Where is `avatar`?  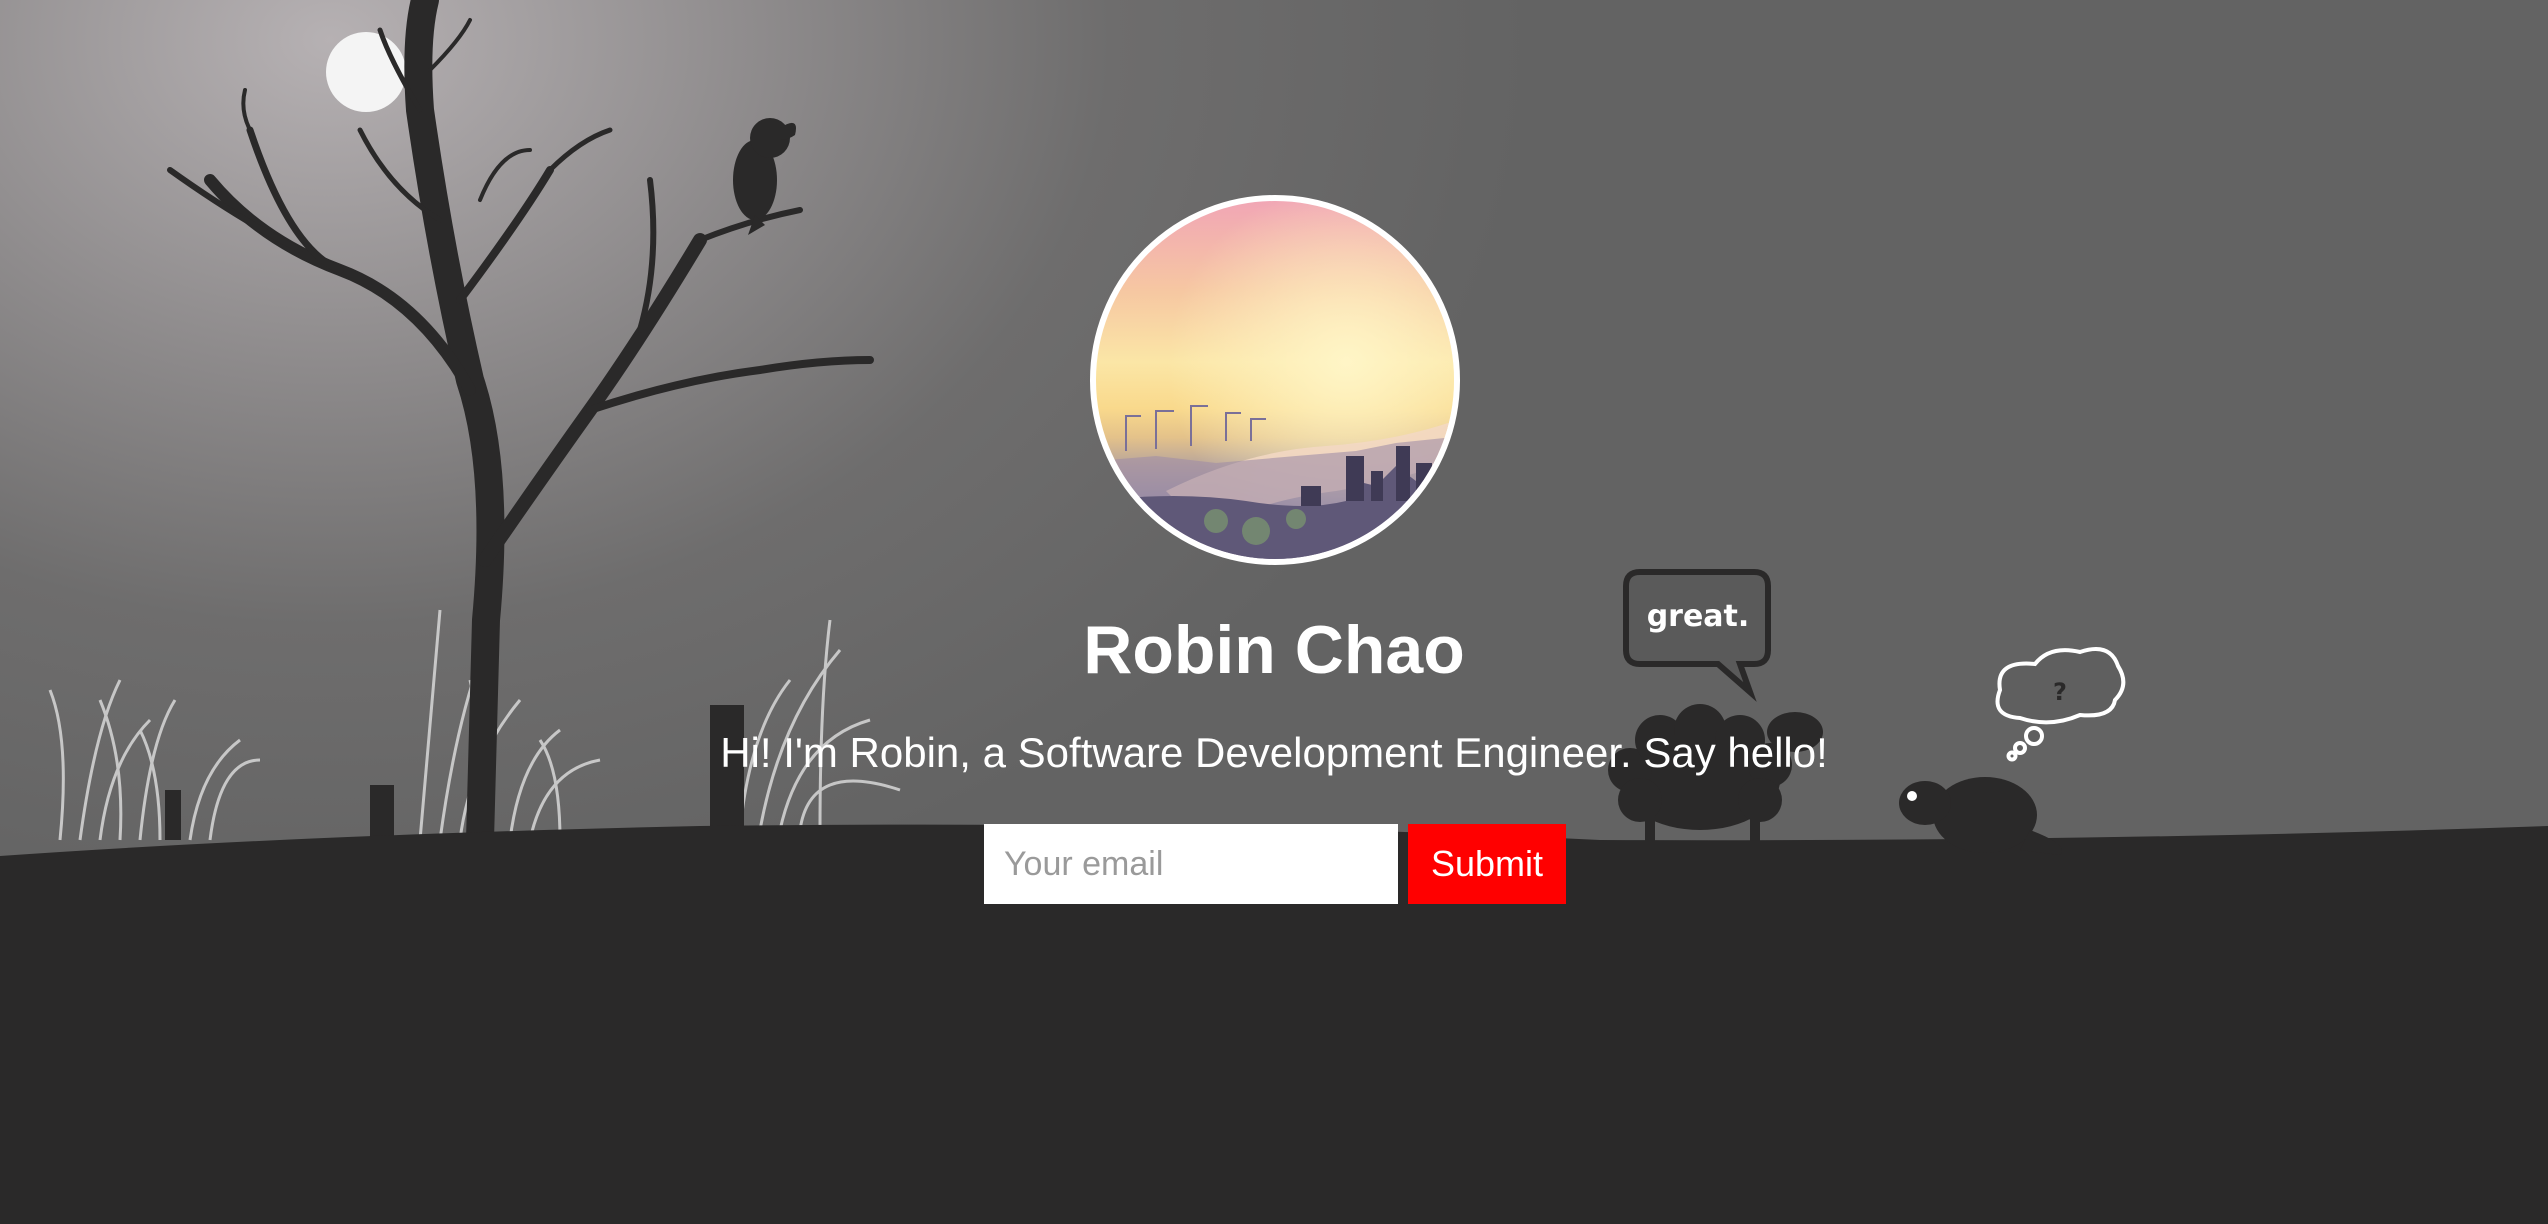 avatar is located at coordinates (1275, 380).